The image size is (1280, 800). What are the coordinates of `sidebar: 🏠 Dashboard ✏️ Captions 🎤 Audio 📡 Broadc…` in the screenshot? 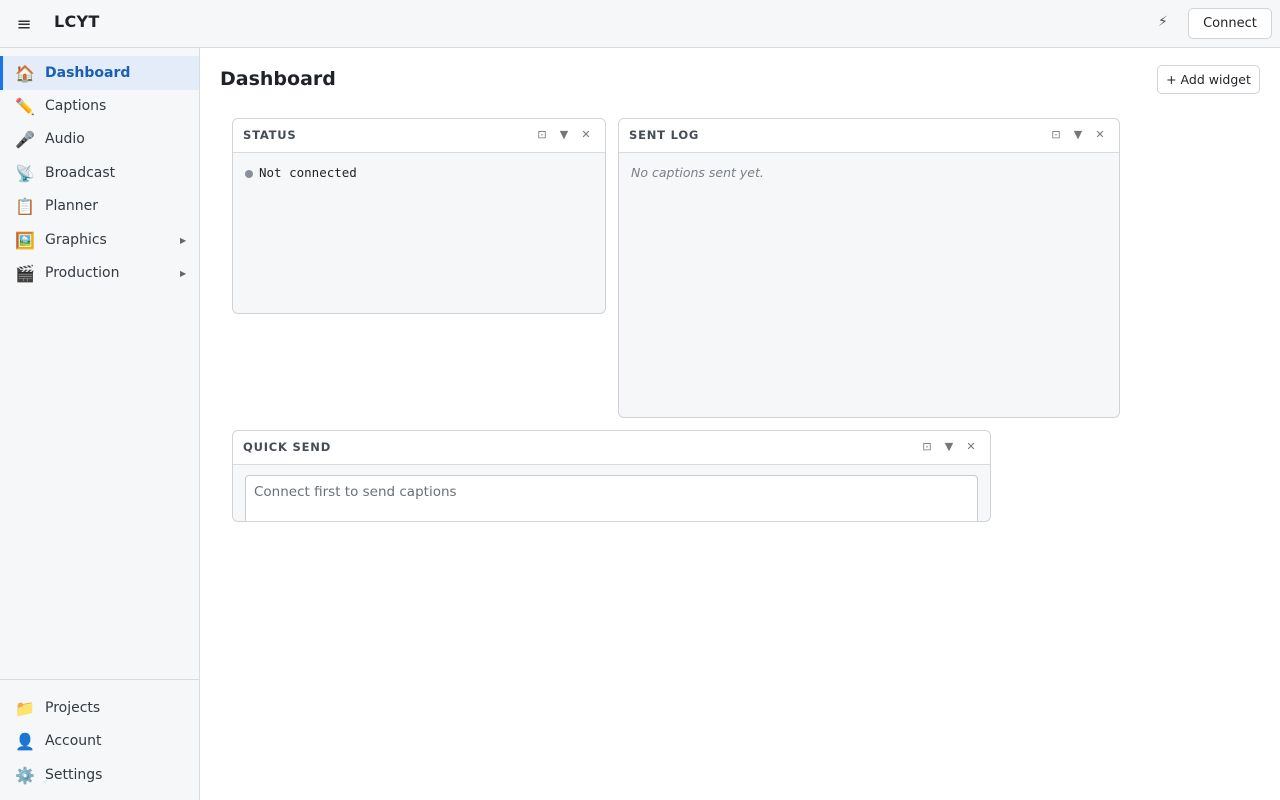 It's located at (100, 424).